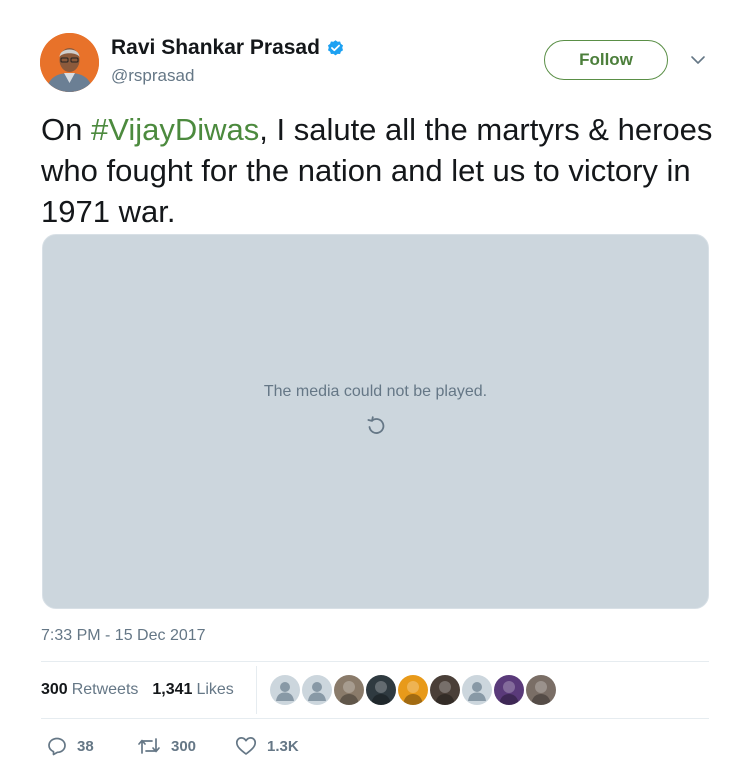 The width and height of the screenshot is (748, 779). Describe the element at coordinates (69, 62) in the screenshot. I see `author-avatar` at that location.